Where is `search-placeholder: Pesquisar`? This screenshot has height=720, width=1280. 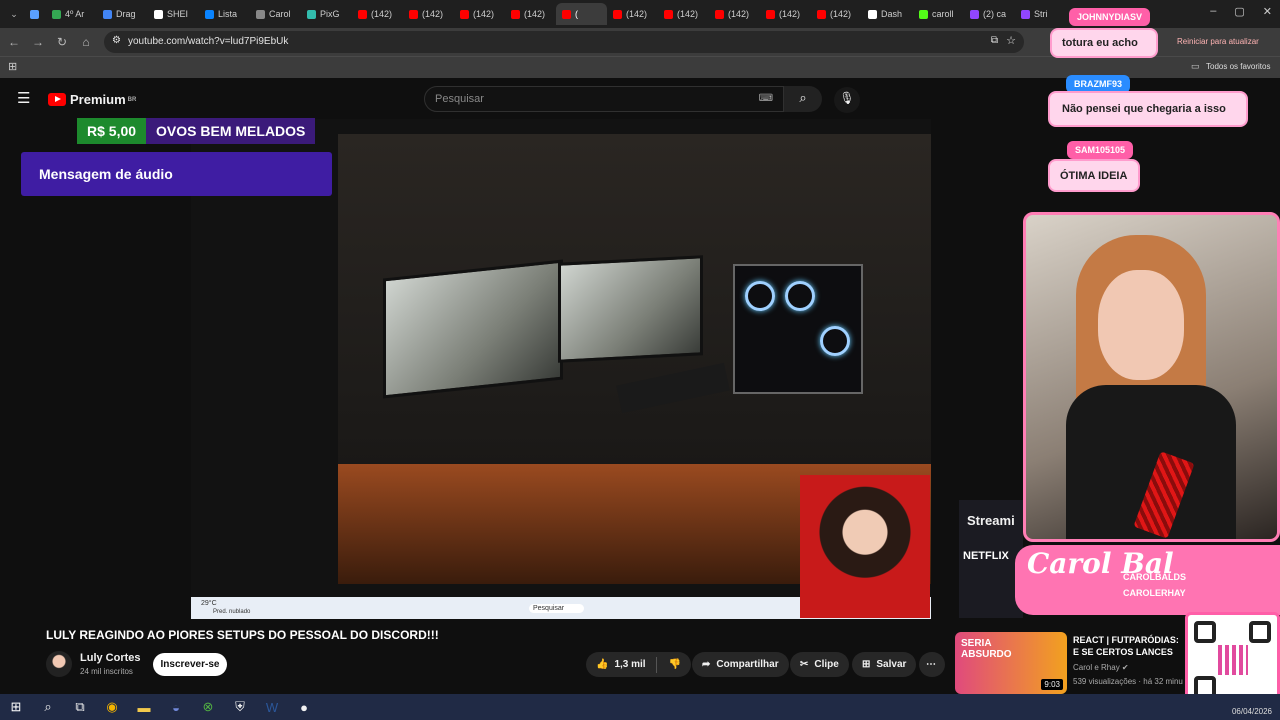 search-placeholder: Pesquisar is located at coordinates (459, 99).